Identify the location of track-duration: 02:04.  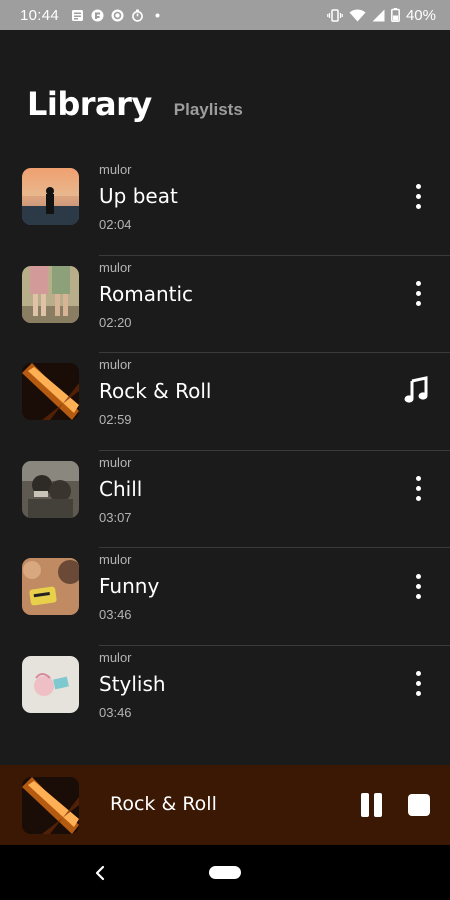
(115, 224).